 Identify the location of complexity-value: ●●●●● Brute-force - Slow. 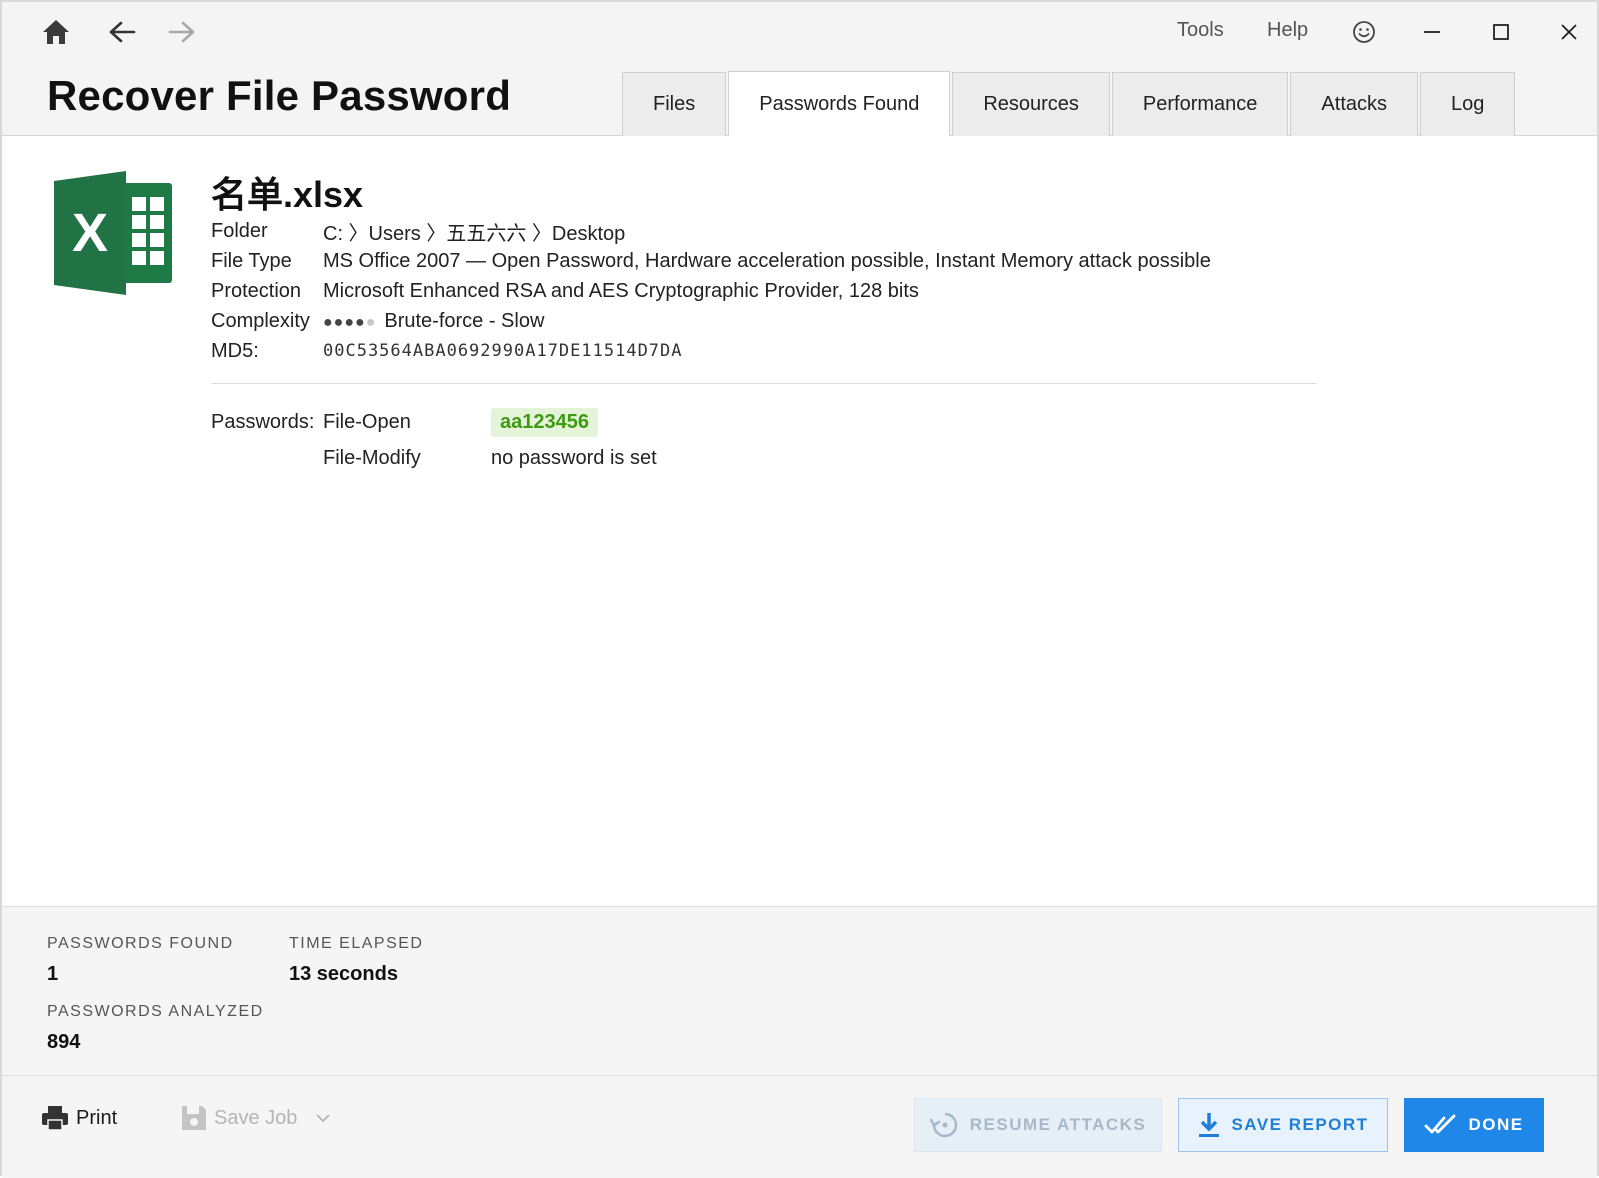
(433, 321).